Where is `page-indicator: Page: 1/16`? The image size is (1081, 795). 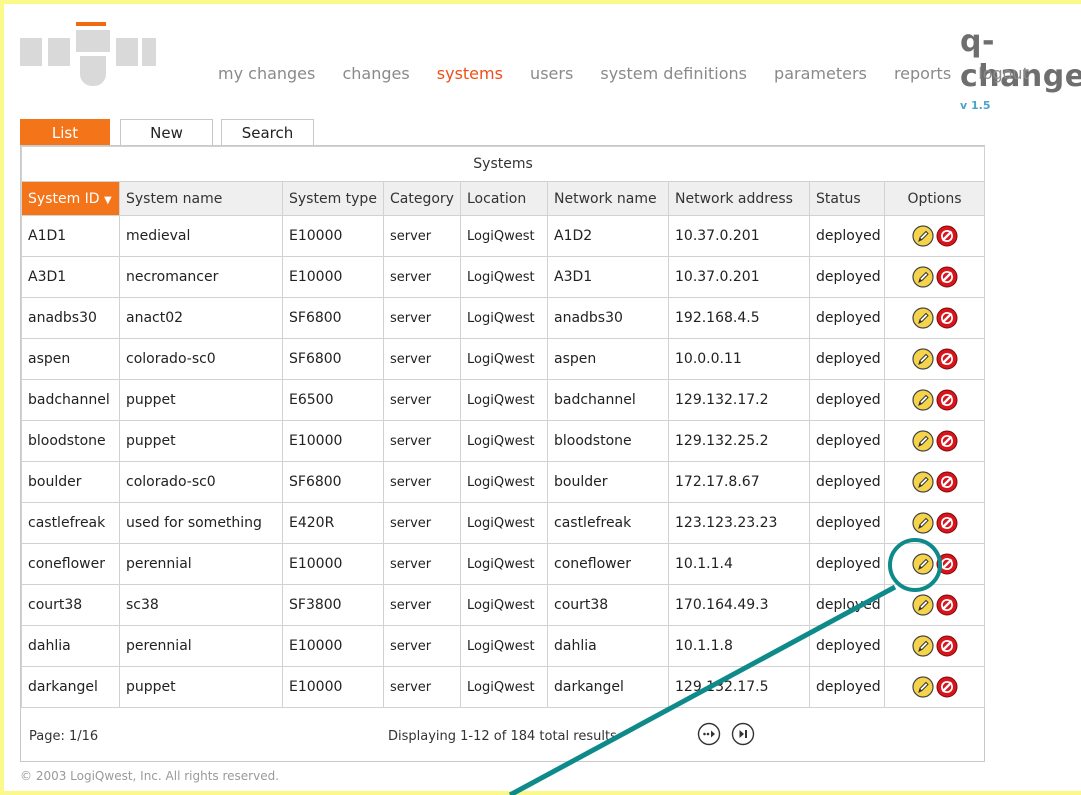 page-indicator: Page: 1/16 is located at coordinates (64, 736).